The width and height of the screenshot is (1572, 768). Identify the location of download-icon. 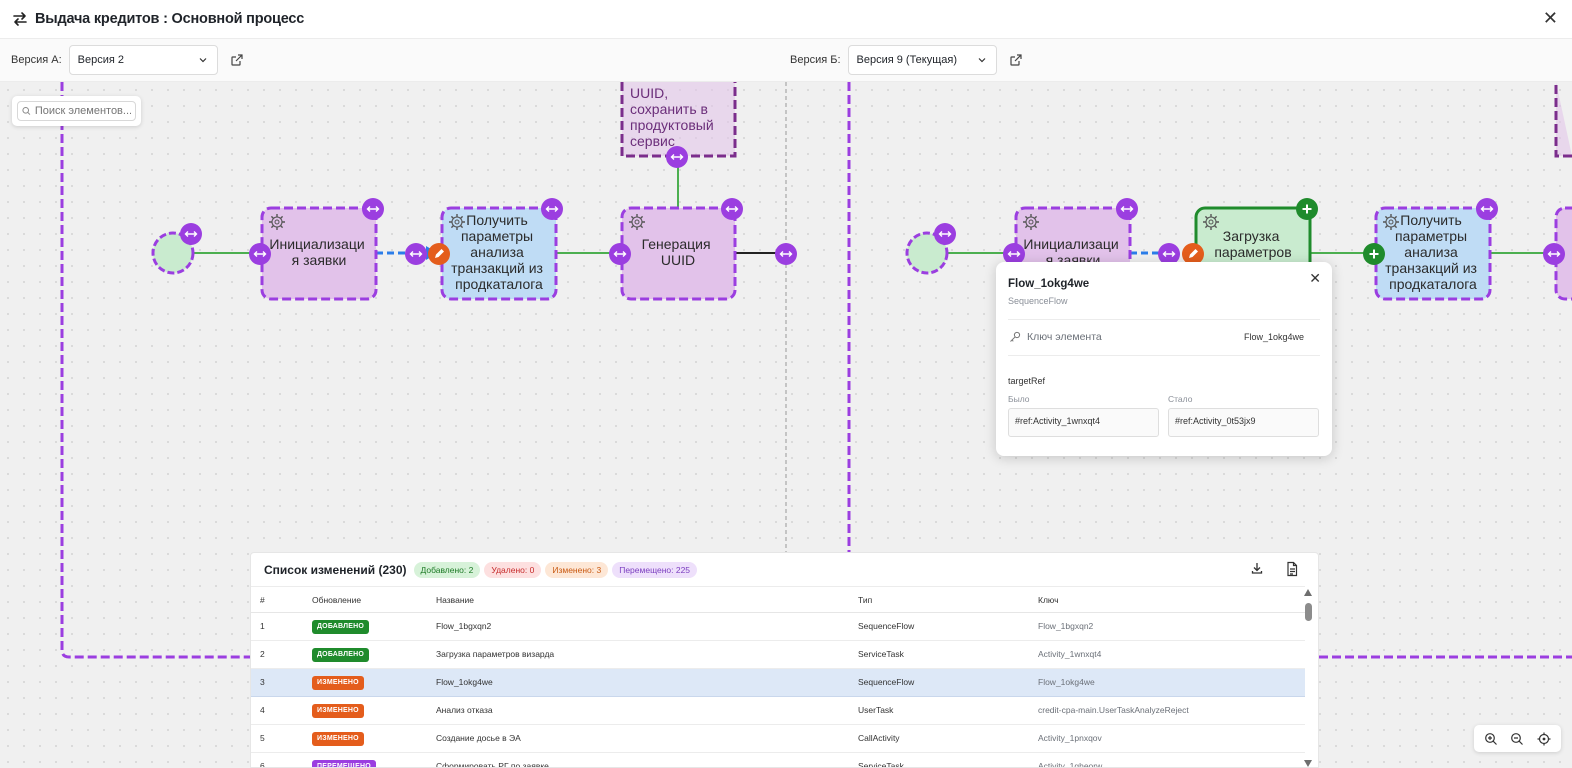
(1257, 569).